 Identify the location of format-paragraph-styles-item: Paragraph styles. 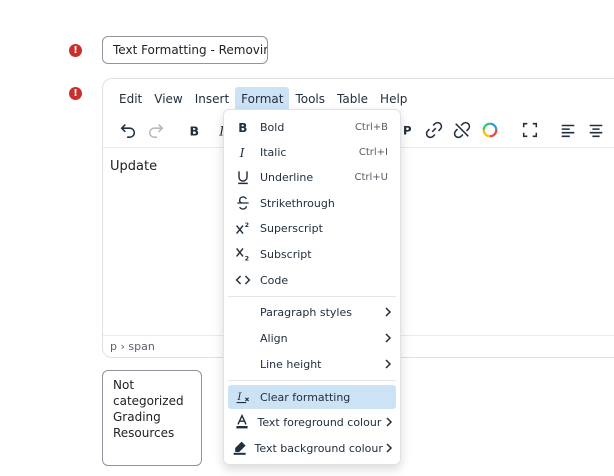
(312, 312).